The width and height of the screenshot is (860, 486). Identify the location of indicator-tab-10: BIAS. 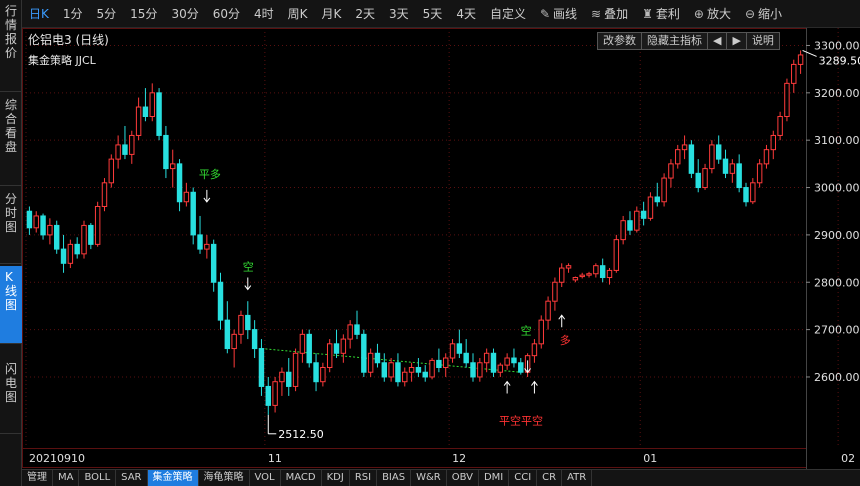
(394, 478).